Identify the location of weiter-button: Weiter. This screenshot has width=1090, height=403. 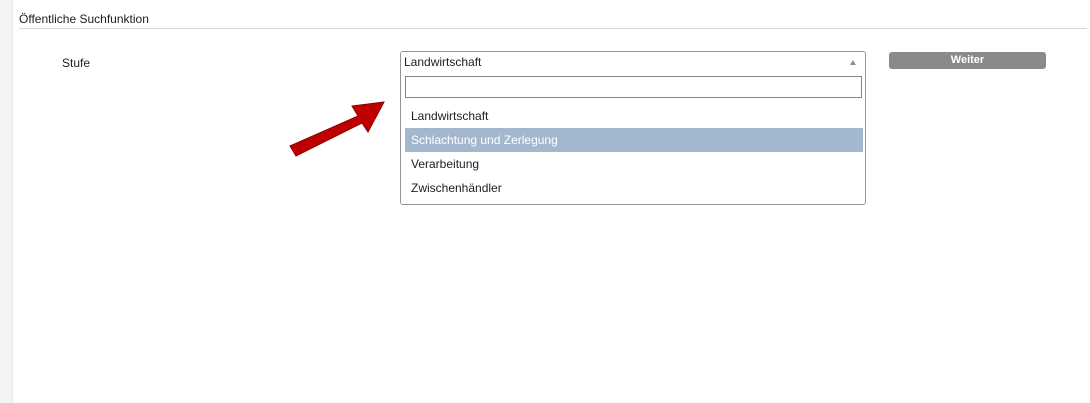
(967, 60).